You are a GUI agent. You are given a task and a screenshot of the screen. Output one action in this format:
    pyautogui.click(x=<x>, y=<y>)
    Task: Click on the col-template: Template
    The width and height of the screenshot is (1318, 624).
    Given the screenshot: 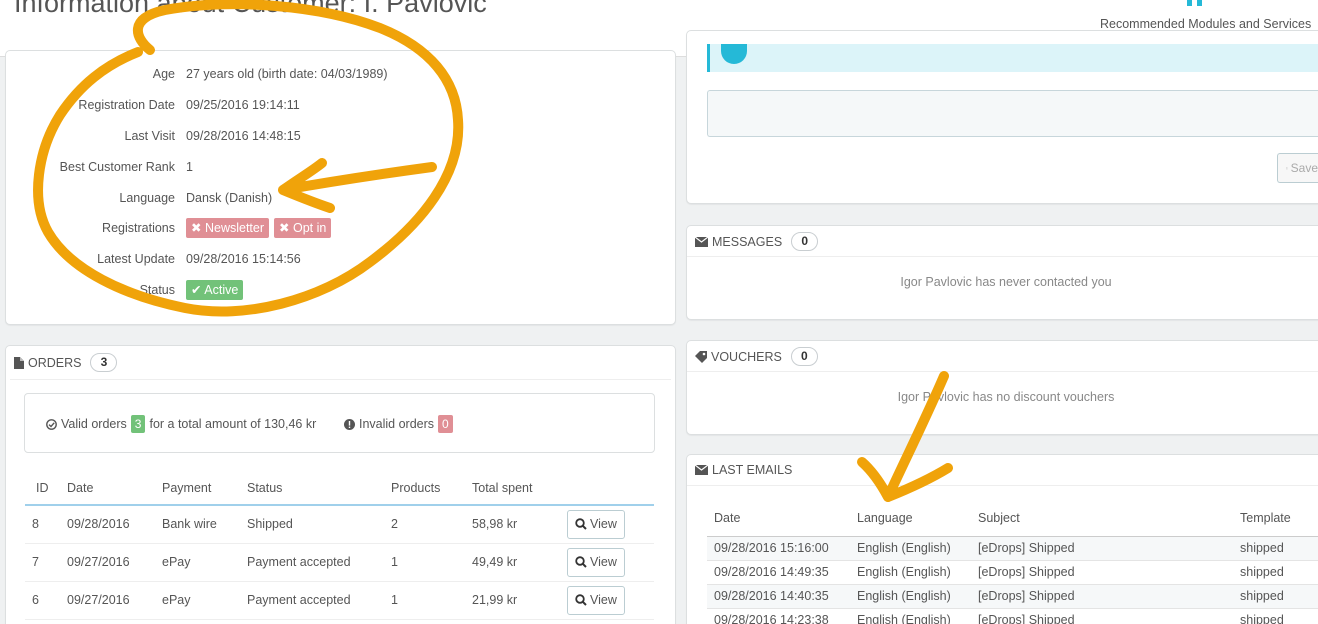 What is the action you would take?
    pyautogui.click(x=1279, y=518)
    